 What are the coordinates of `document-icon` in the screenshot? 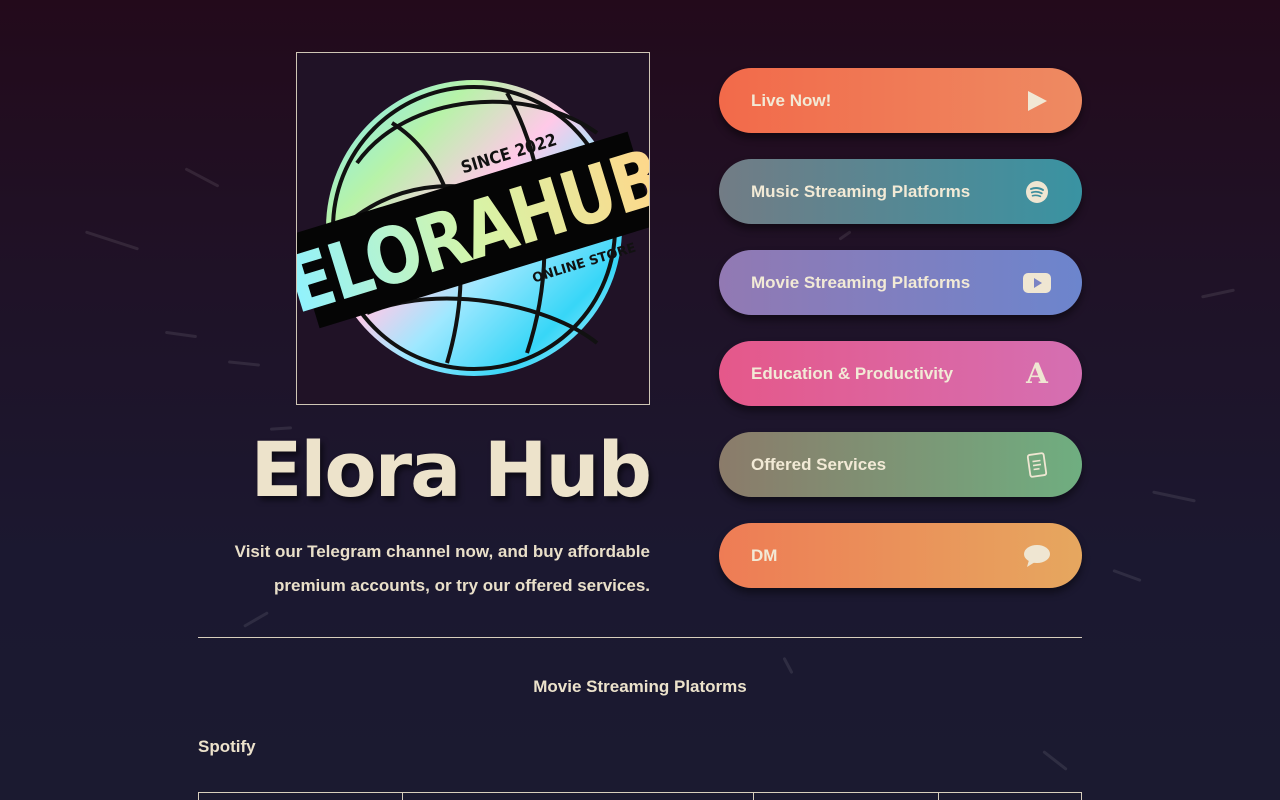 It's located at (1037, 465).